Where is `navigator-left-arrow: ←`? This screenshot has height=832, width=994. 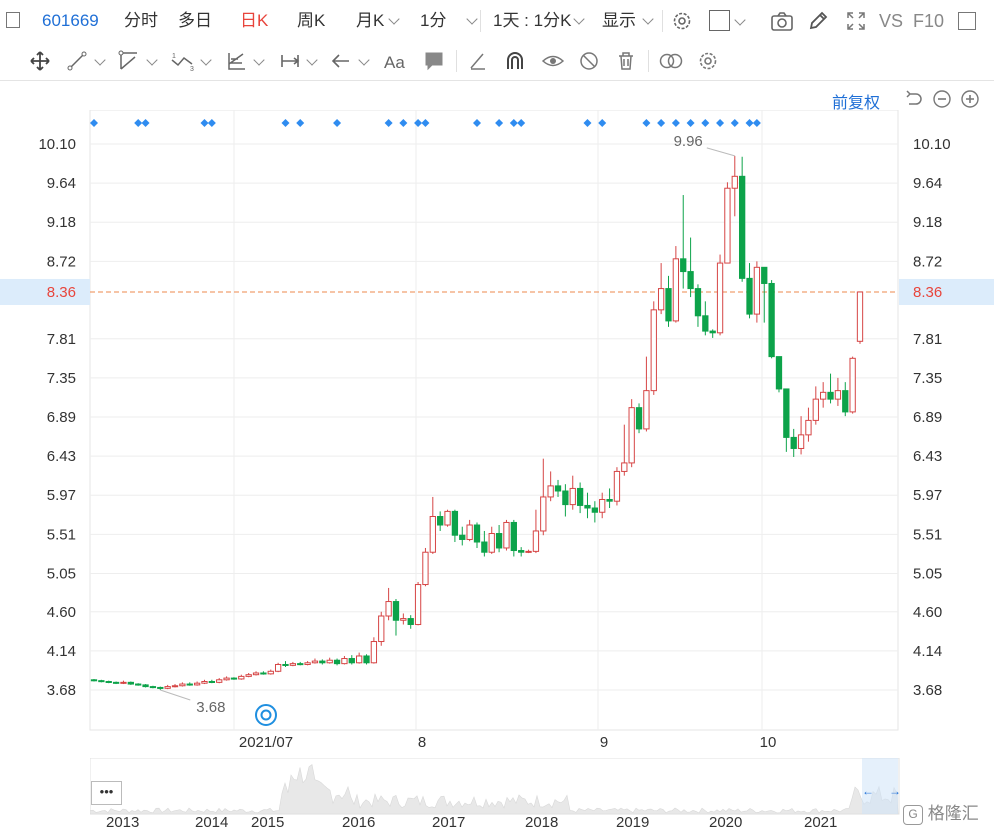 navigator-left-arrow: ← is located at coordinates (868, 791).